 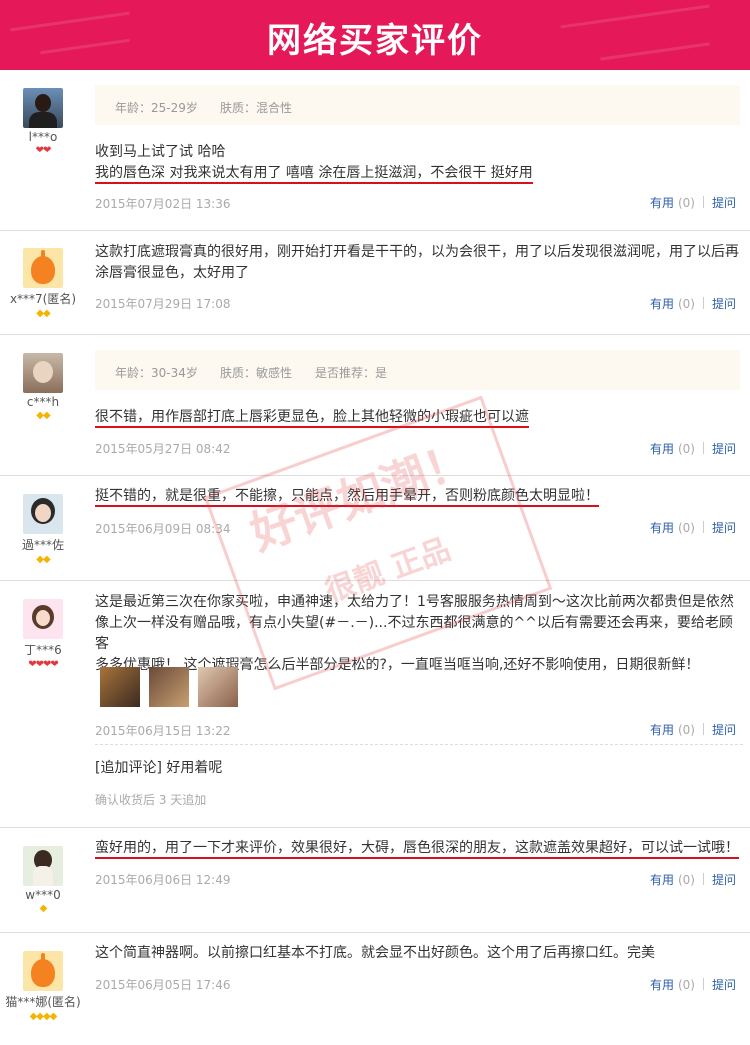 I want to click on reviewer-name: 過***佐, so click(x=42, y=545).